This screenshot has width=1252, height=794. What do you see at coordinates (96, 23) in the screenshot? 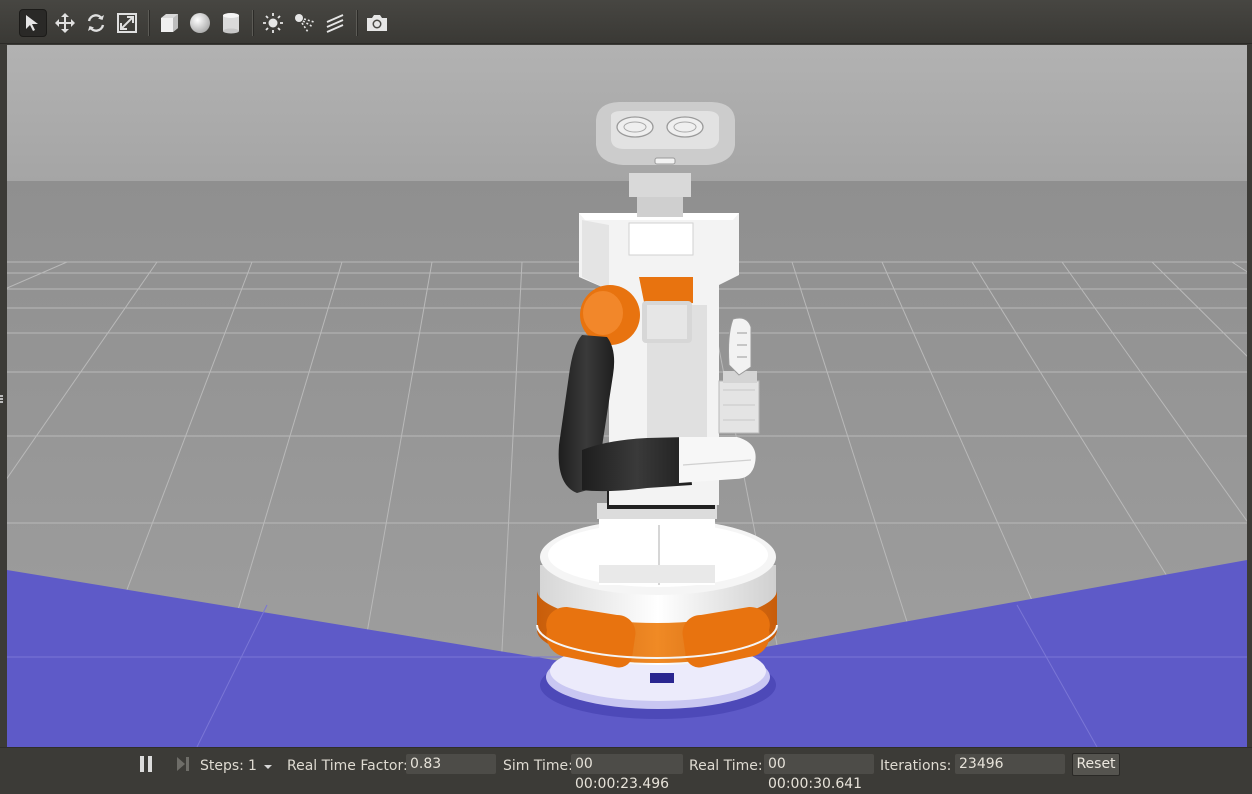
I see `rotate-icon` at bounding box center [96, 23].